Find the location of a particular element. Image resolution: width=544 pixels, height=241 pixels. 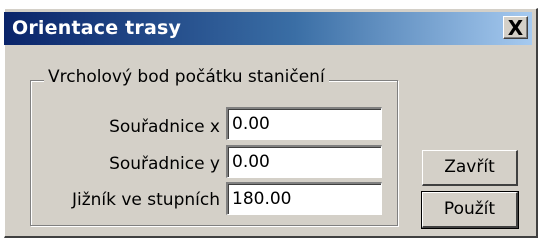

azimuth-degrees-input: 180.00 is located at coordinates (304, 198).